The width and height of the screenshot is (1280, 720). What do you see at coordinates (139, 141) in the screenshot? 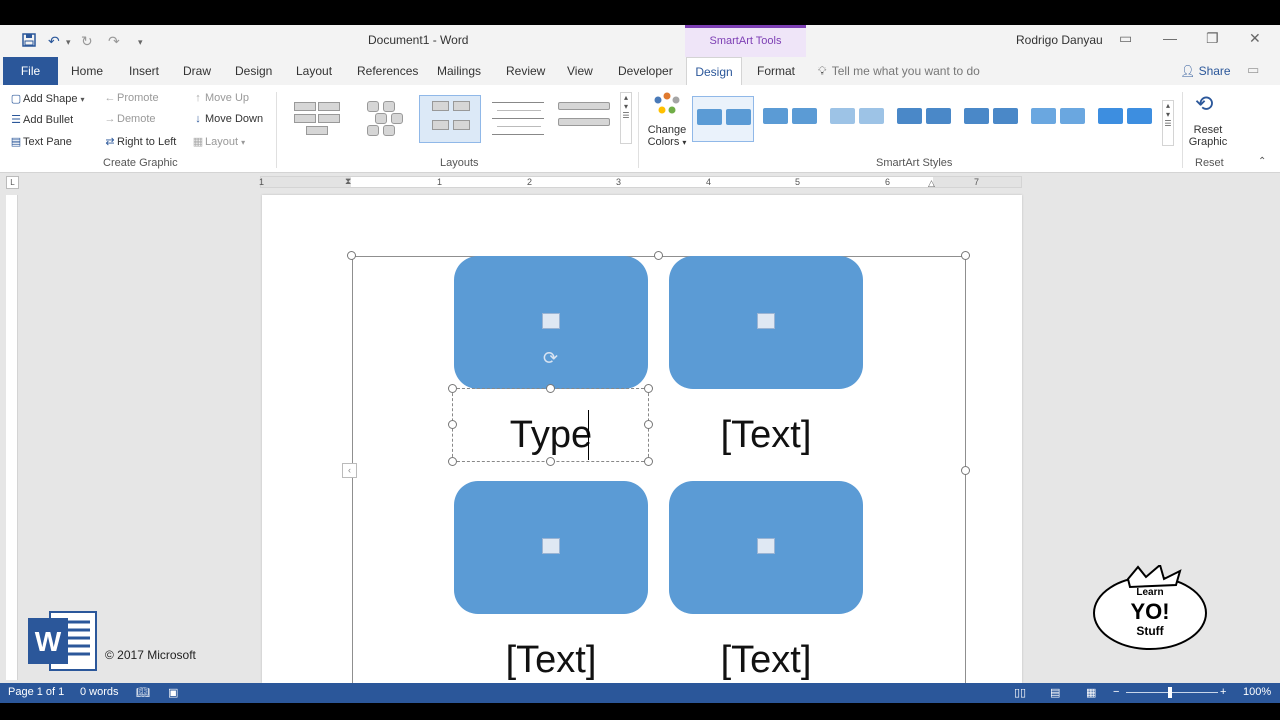
I see `right-to-left-button: ⇄ Right to Left` at bounding box center [139, 141].